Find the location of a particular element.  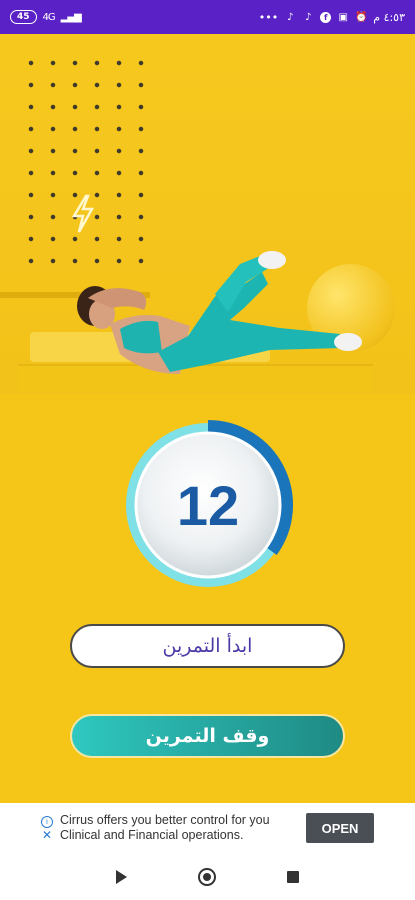

clock: ٤:٥٣ م is located at coordinates (389, 17).